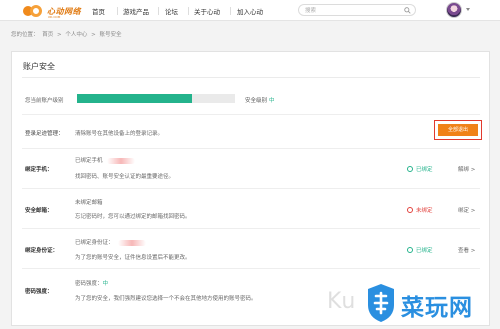  I want to click on password-label: 密码强度：, so click(39, 292).